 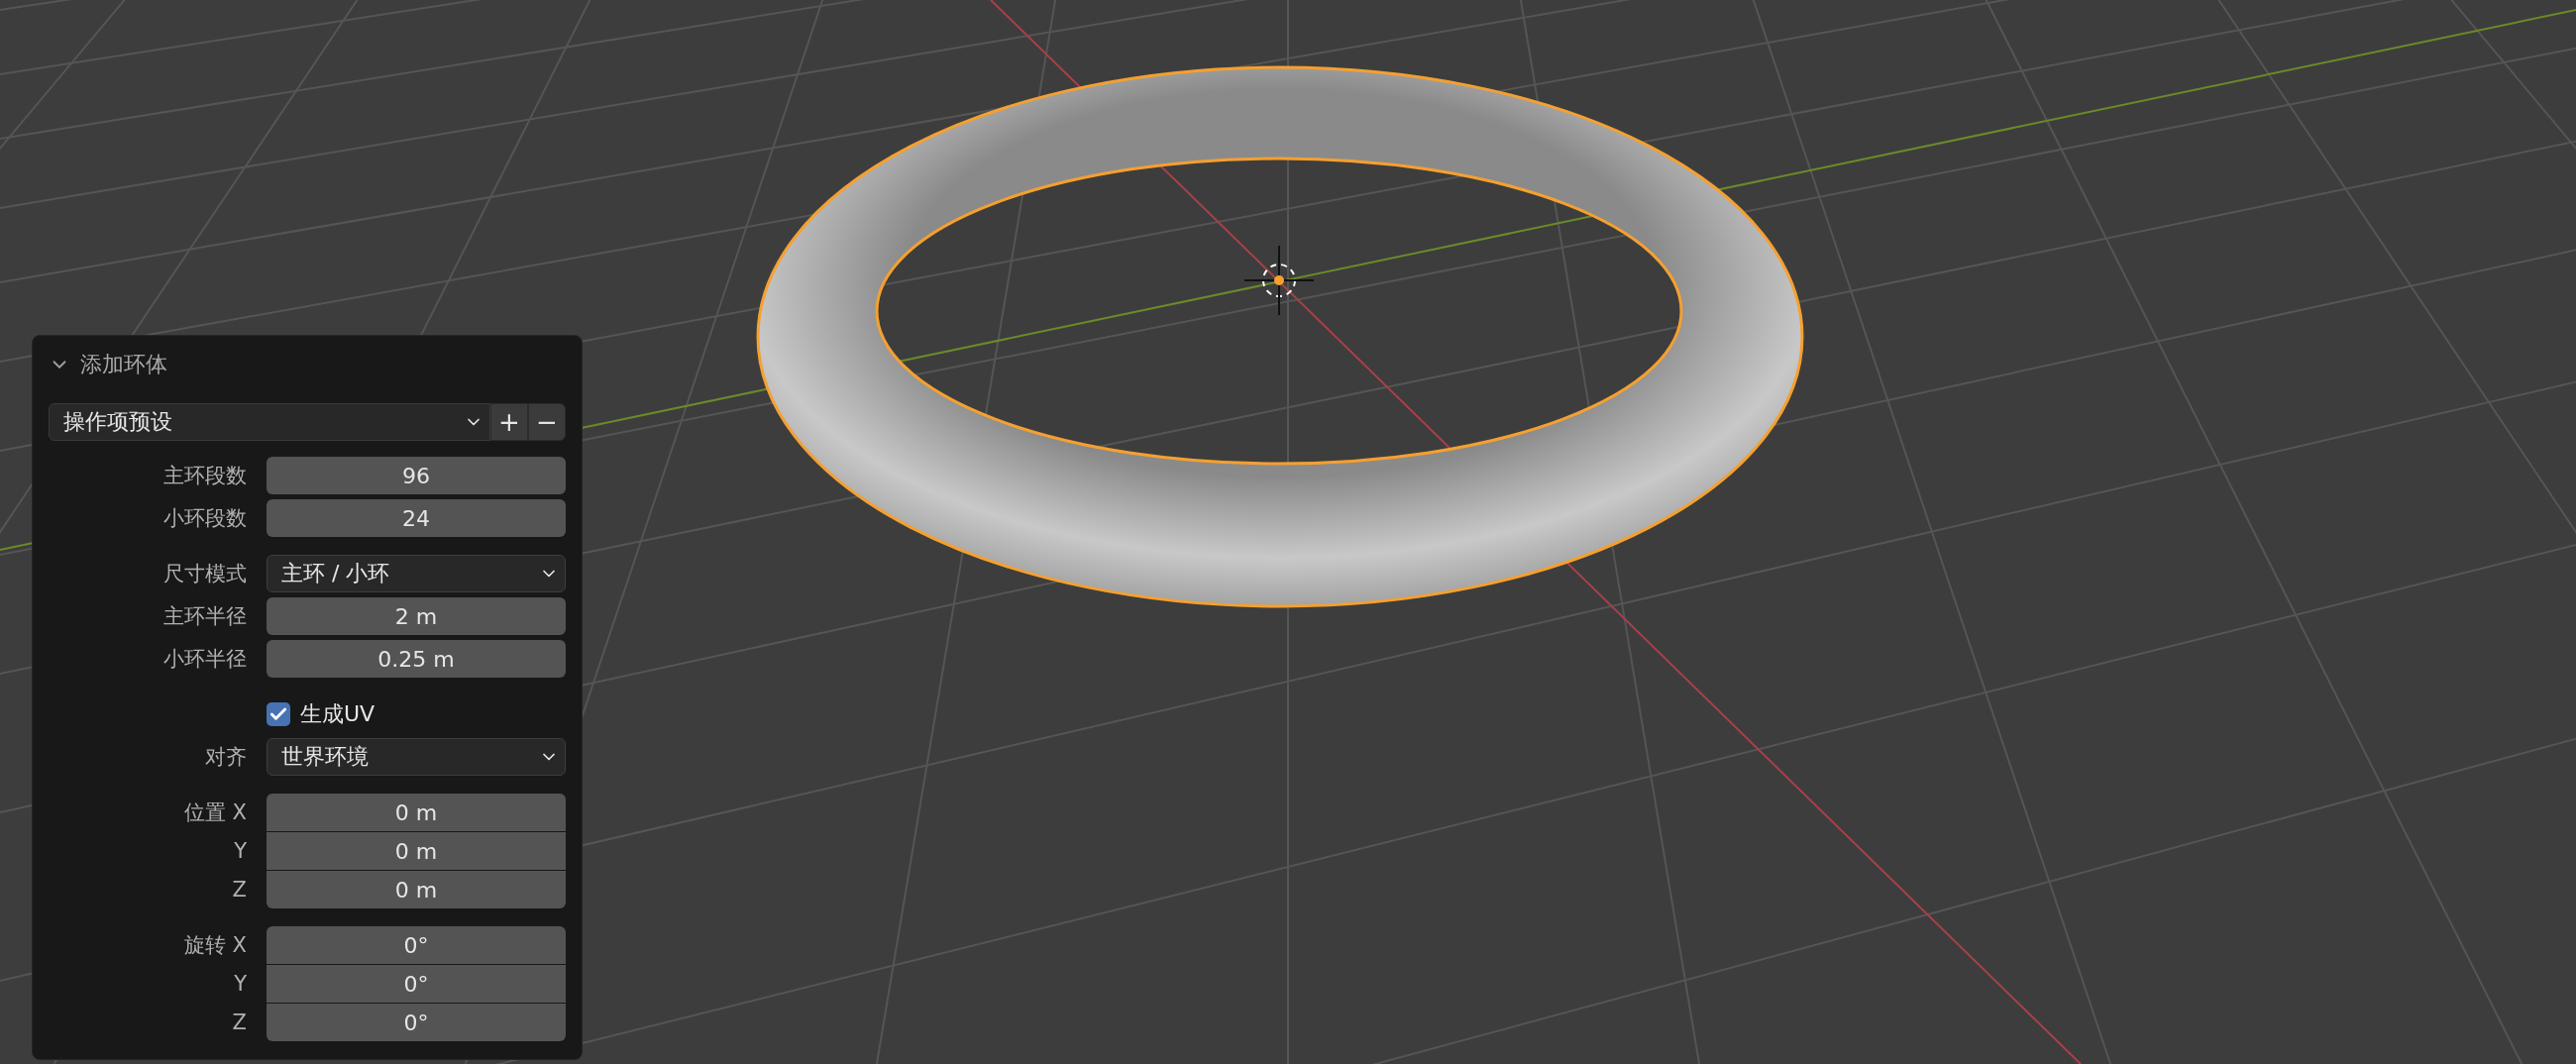 What do you see at coordinates (226, 757) in the screenshot?
I see `field-label: 对齐` at bounding box center [226, 757].